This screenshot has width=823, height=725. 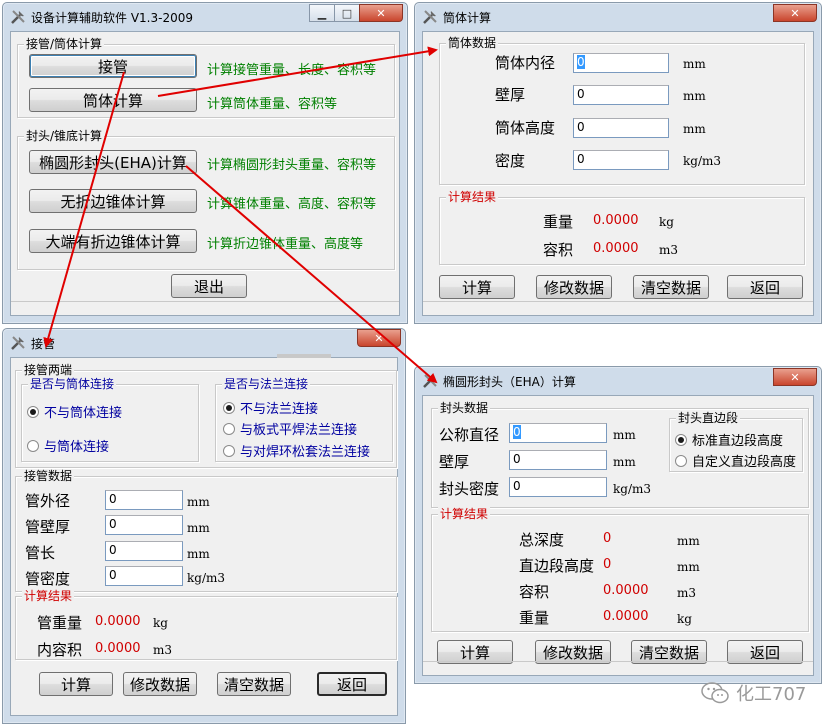 I want to click on watermark-text: 化工707, so click(x=771, y=694).